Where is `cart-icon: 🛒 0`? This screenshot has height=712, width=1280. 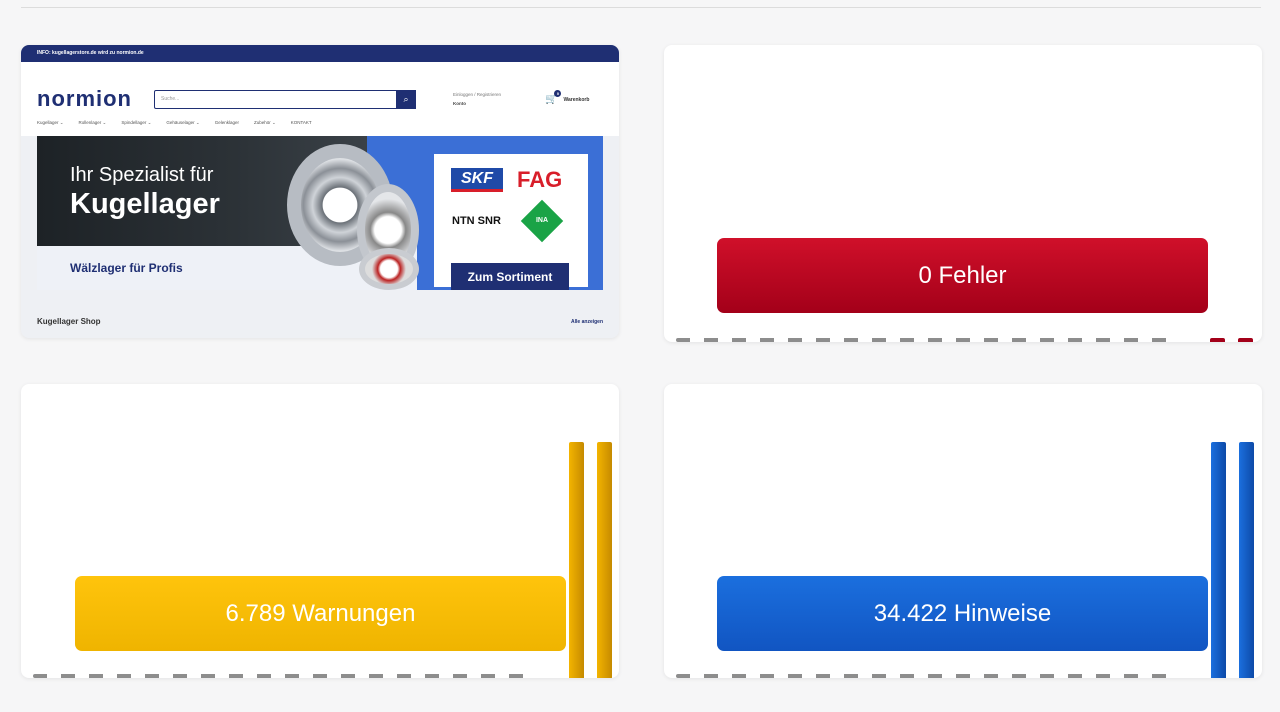 cart-icon: 🛒 0 is located at coordinates (553, 97).